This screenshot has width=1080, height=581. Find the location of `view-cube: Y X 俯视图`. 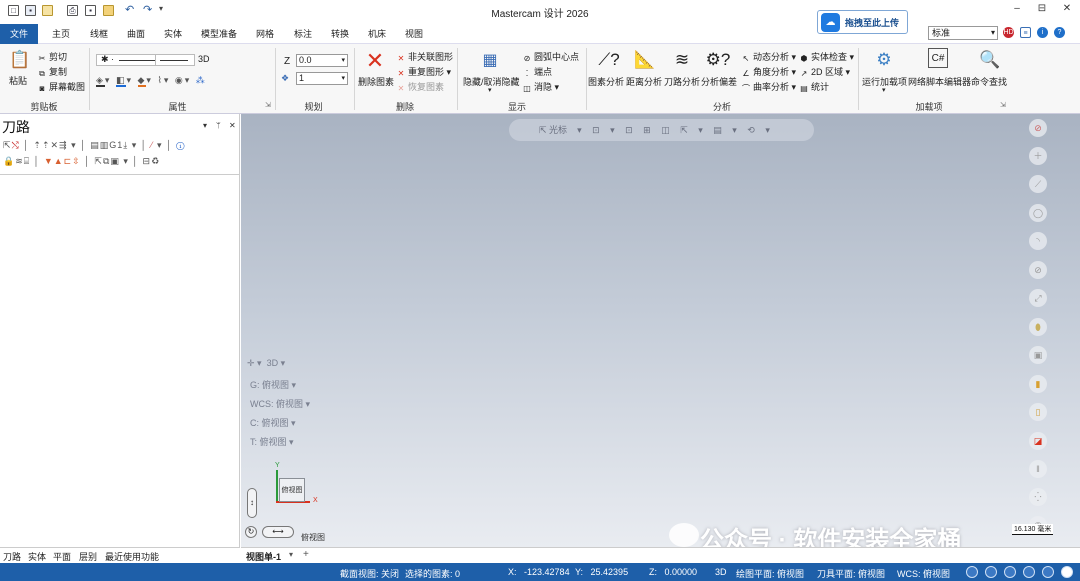

view-cube: Y X 俯视图 is located at coordinates (296, 488).